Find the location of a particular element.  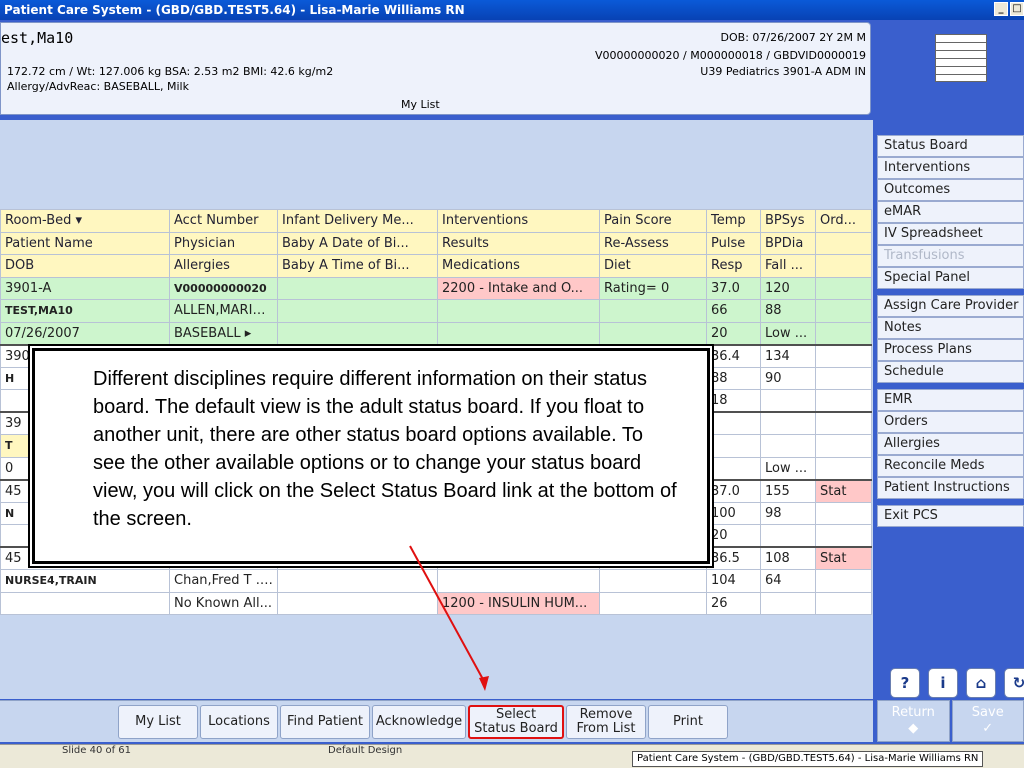

minimize-button: _ is located at coordinates (1001, 9).